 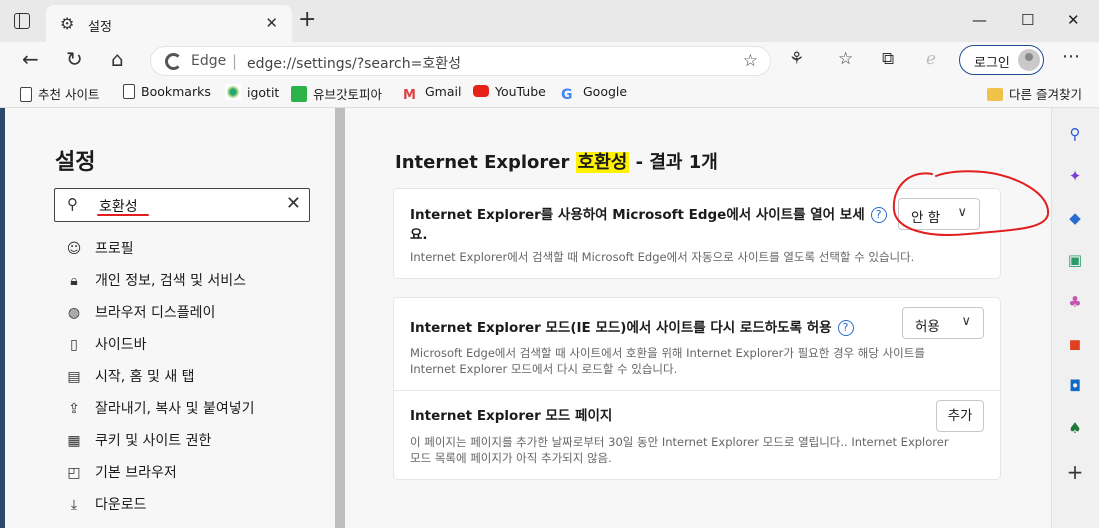 I want to click on close-window-icon: ✕, so click(x=1073, y=20).